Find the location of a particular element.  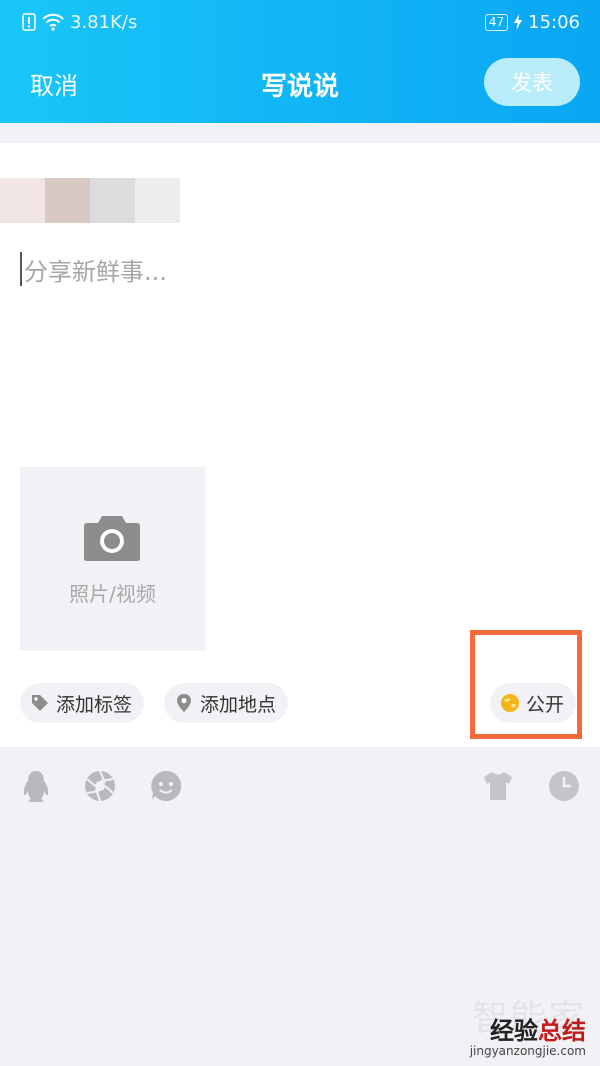

status-bar-left: 3.81K/s is located at coordinates (79, 22).